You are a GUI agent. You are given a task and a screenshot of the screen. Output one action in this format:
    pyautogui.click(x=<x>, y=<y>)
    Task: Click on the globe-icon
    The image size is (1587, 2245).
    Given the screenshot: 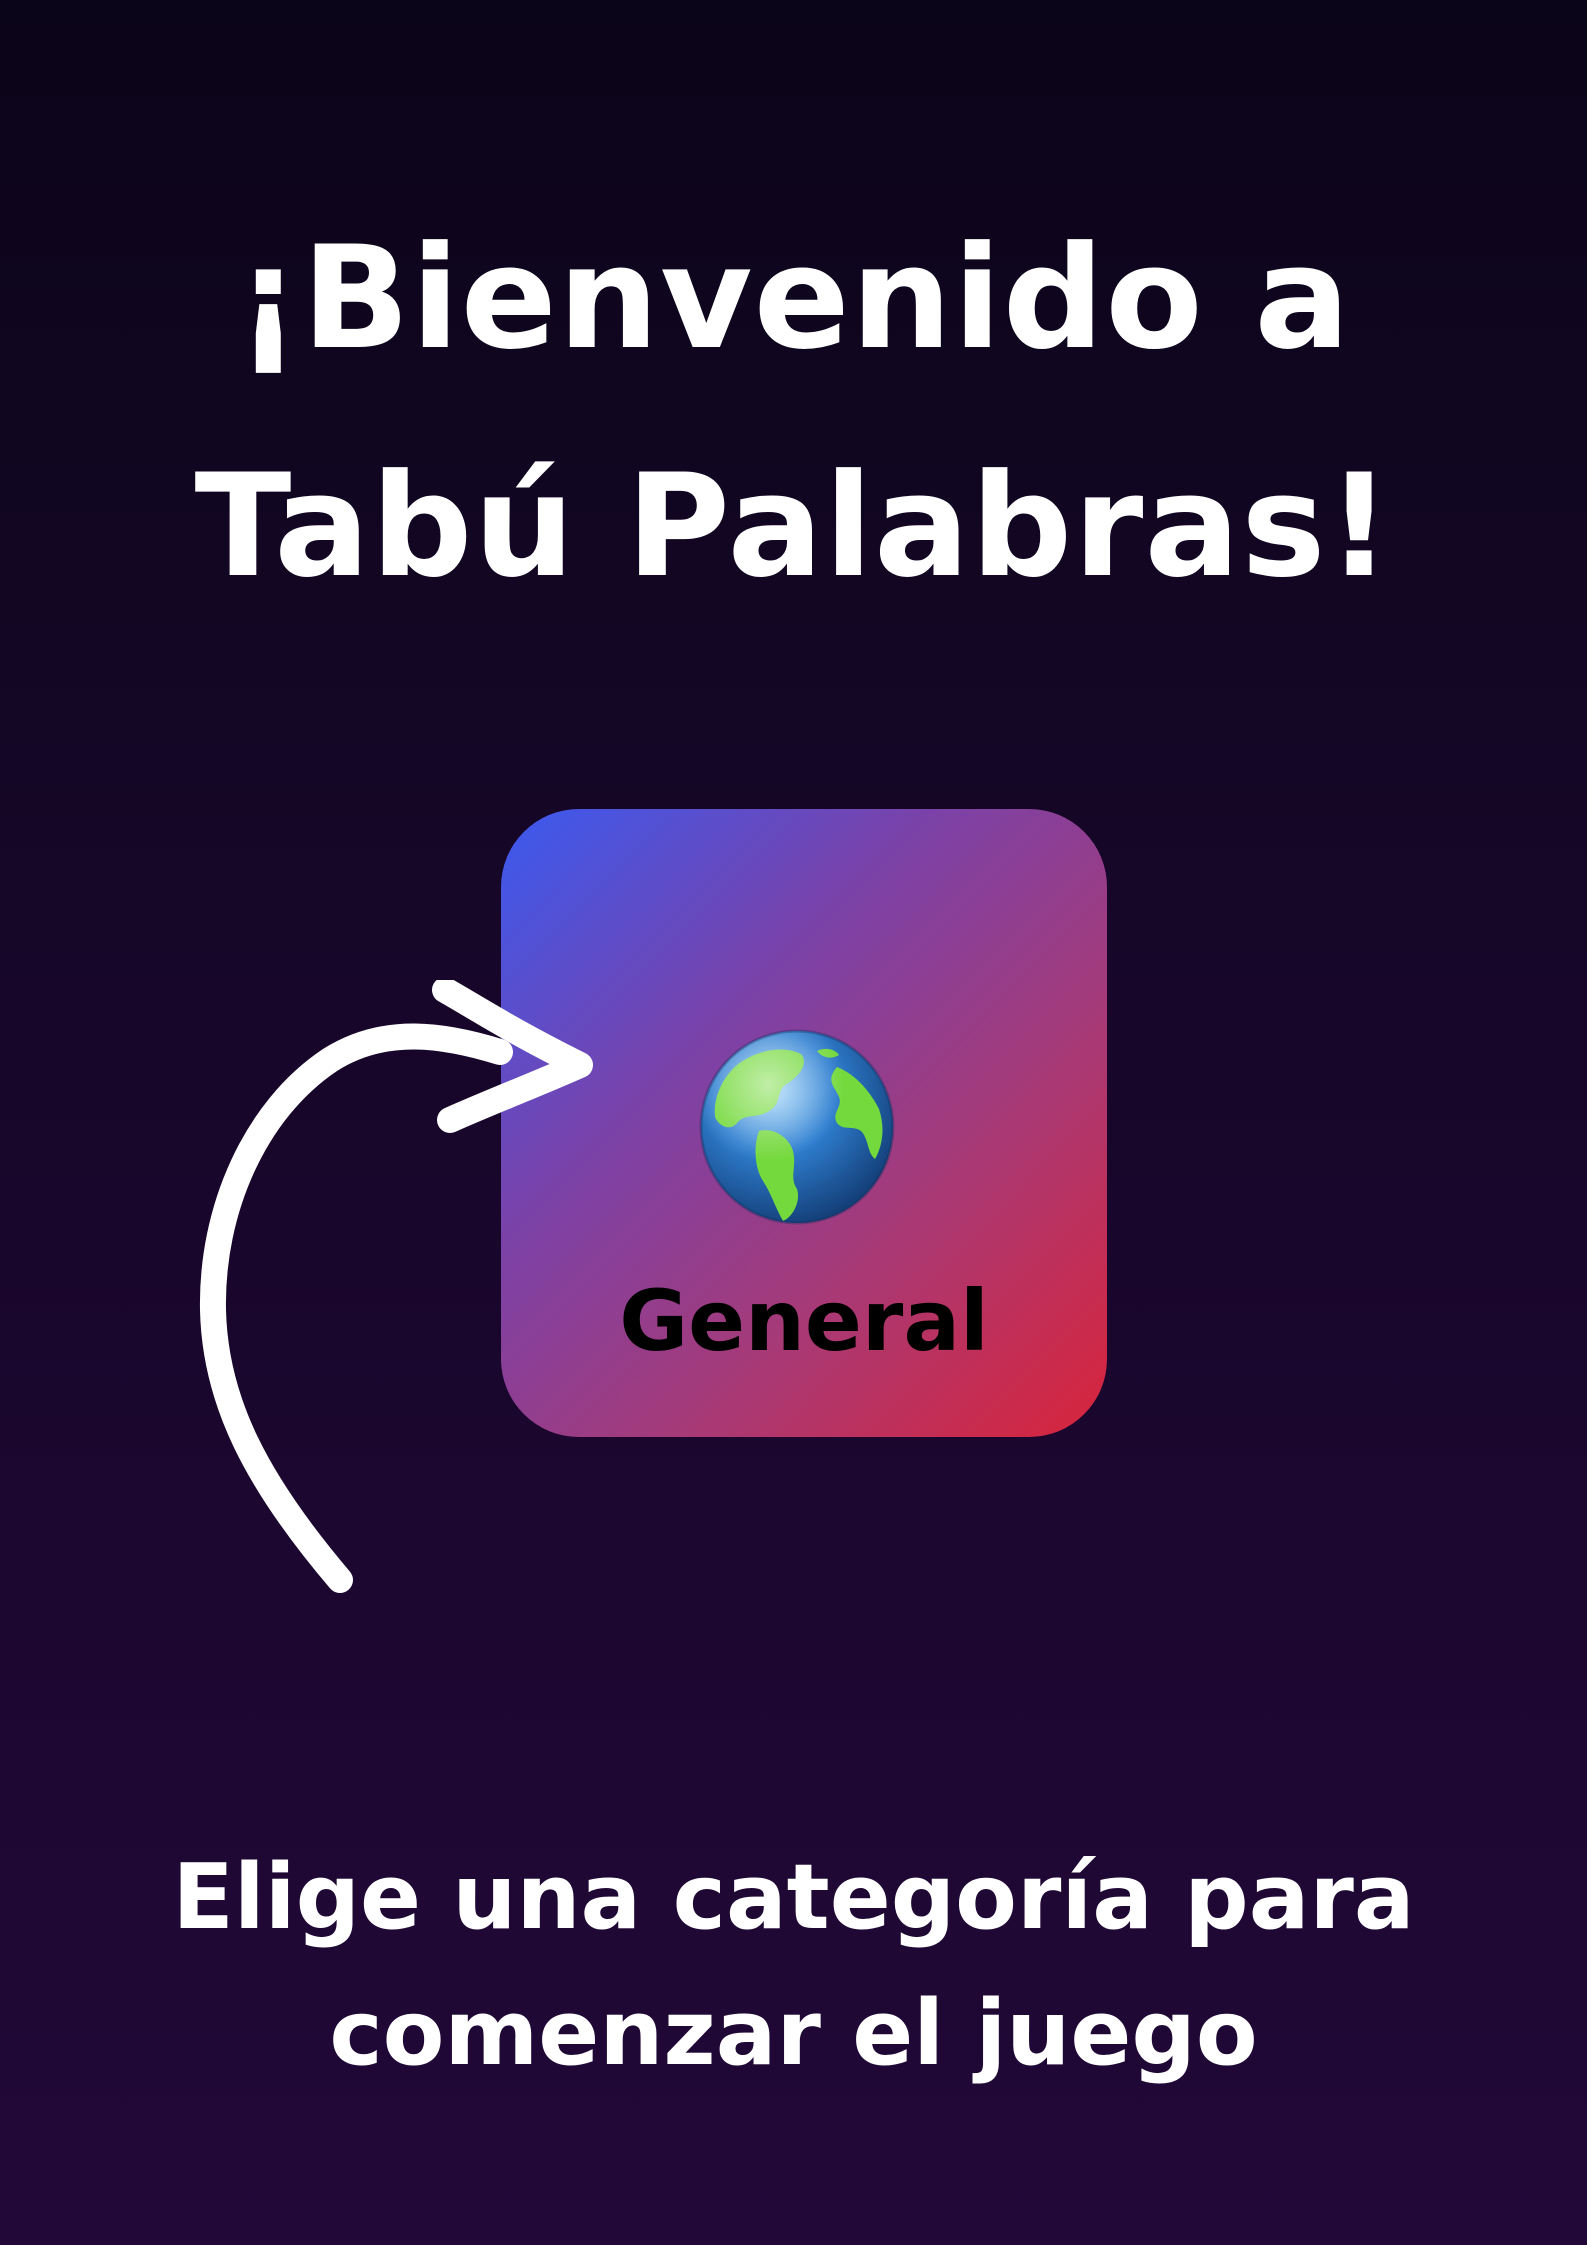 What is the action you would take?
    pyautogui.click(x=797, y=1127)
    